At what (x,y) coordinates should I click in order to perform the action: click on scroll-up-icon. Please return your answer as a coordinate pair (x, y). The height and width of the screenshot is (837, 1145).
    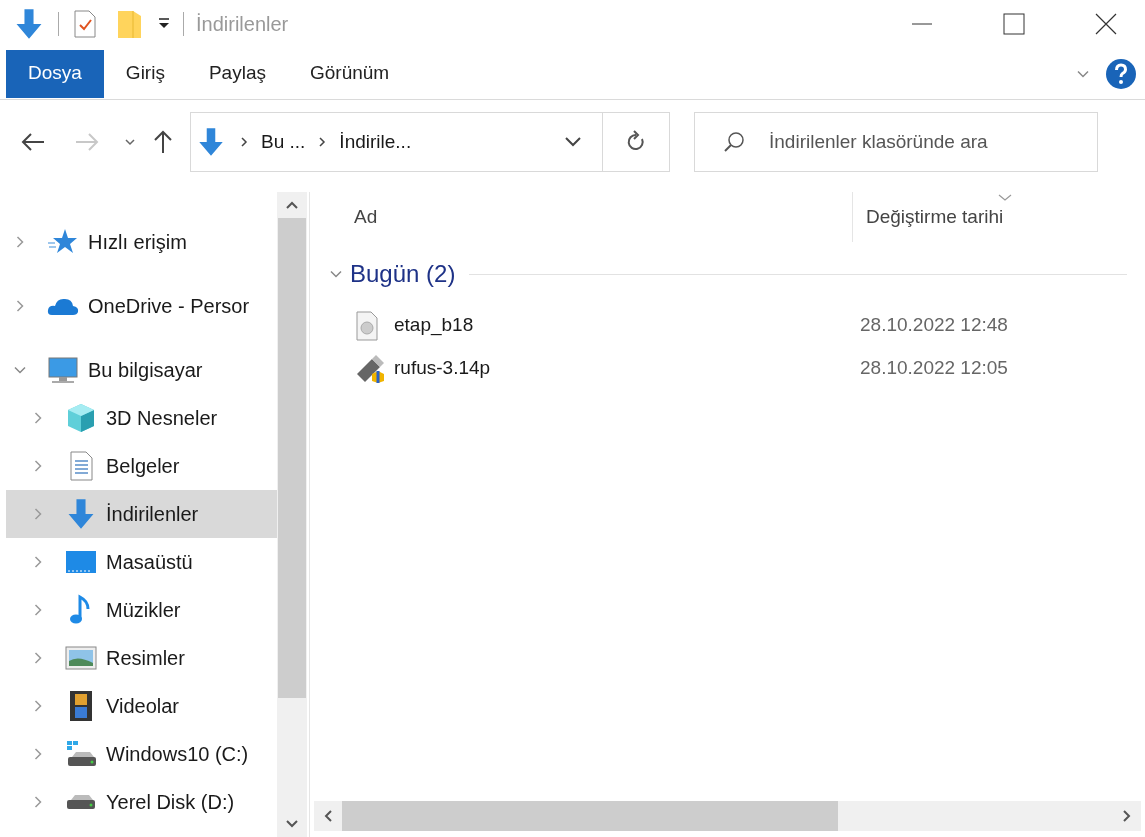
    Looking at the image, I should click on (292, 205).